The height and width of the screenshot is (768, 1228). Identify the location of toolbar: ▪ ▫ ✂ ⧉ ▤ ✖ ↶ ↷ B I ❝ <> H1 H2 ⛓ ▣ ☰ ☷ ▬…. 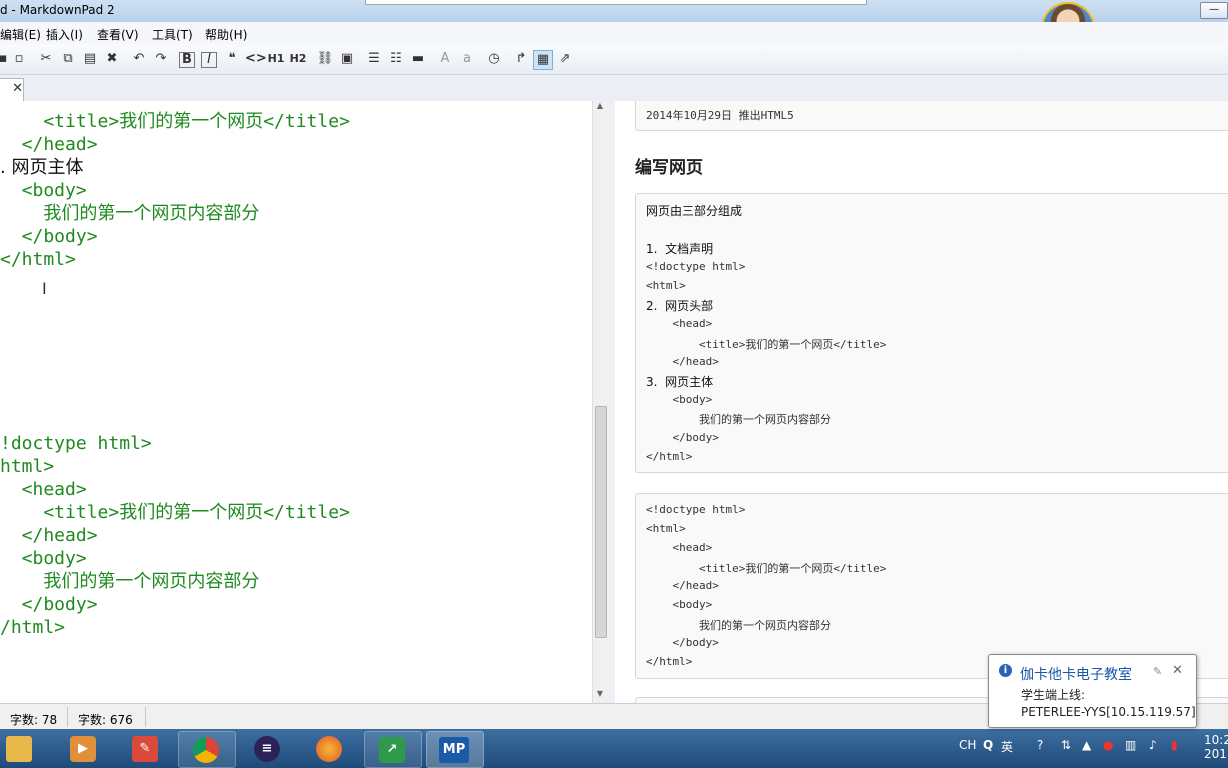
(614, 59).